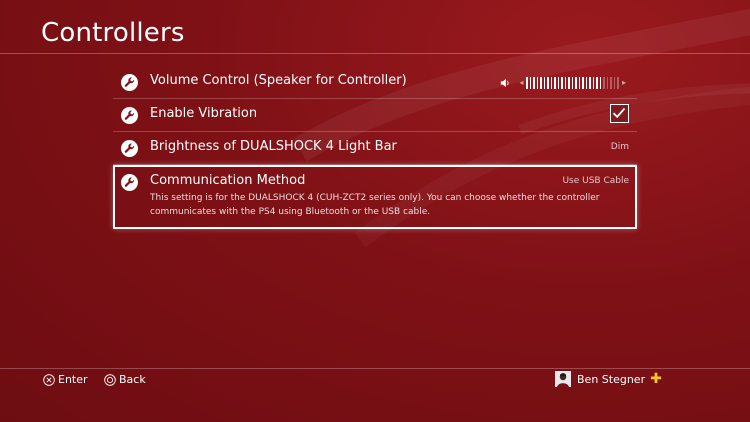 This screenshot has height=422, width=750. What do you see at coordinates (204, 113) in the screenshot?
I see `setting-label: Enable Vibration` at bounding box center [204, 113].